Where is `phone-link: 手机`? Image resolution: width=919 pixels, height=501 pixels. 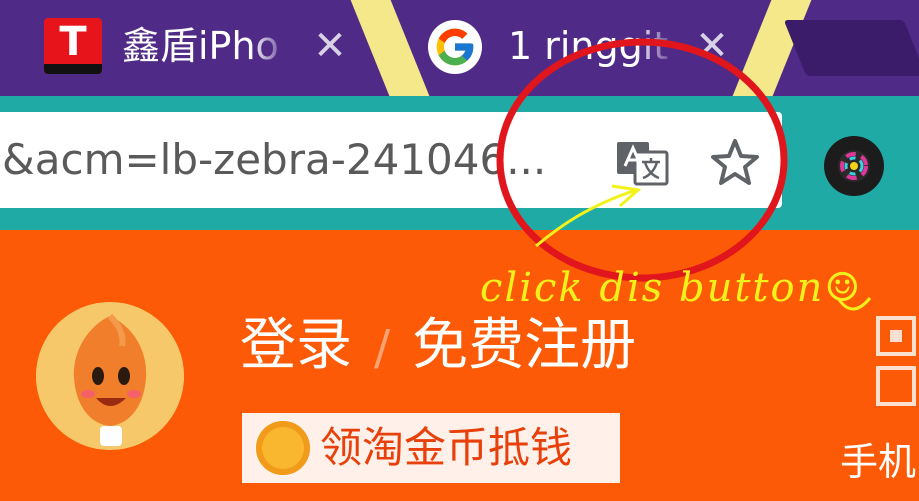 phone-link: 手机 is located at coordinates (878, 462).